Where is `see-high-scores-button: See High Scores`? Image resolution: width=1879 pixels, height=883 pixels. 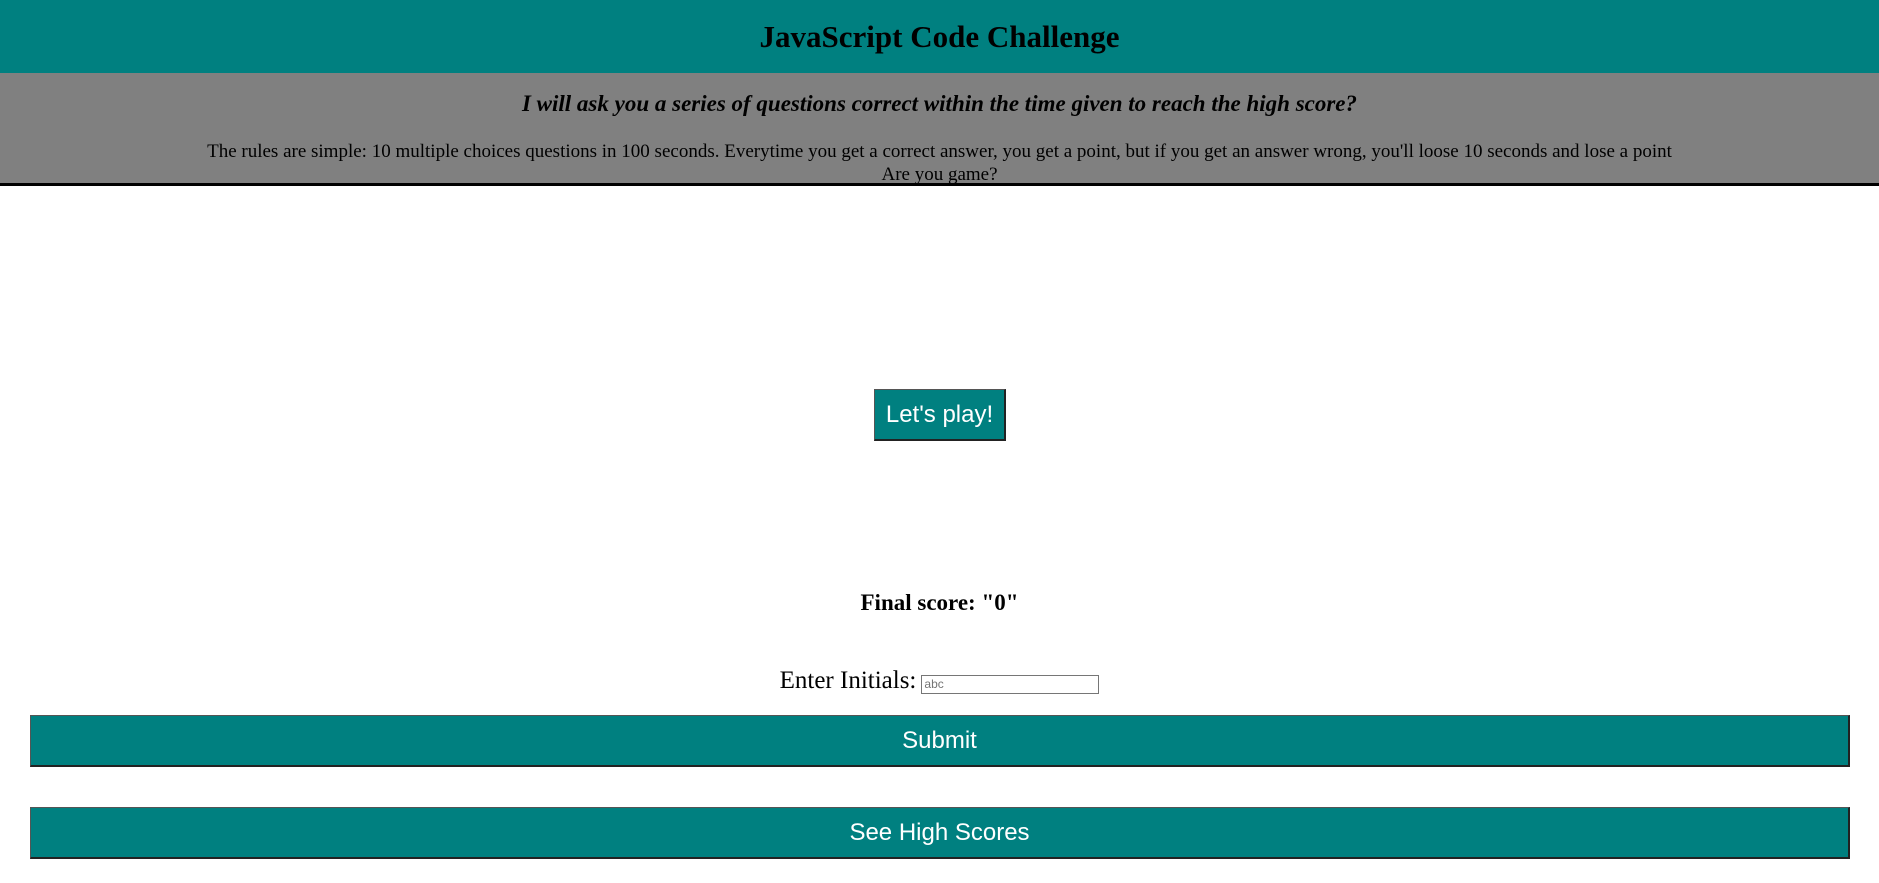
see-high-scores-button: See High Scores is located at coordinates (940, 833).